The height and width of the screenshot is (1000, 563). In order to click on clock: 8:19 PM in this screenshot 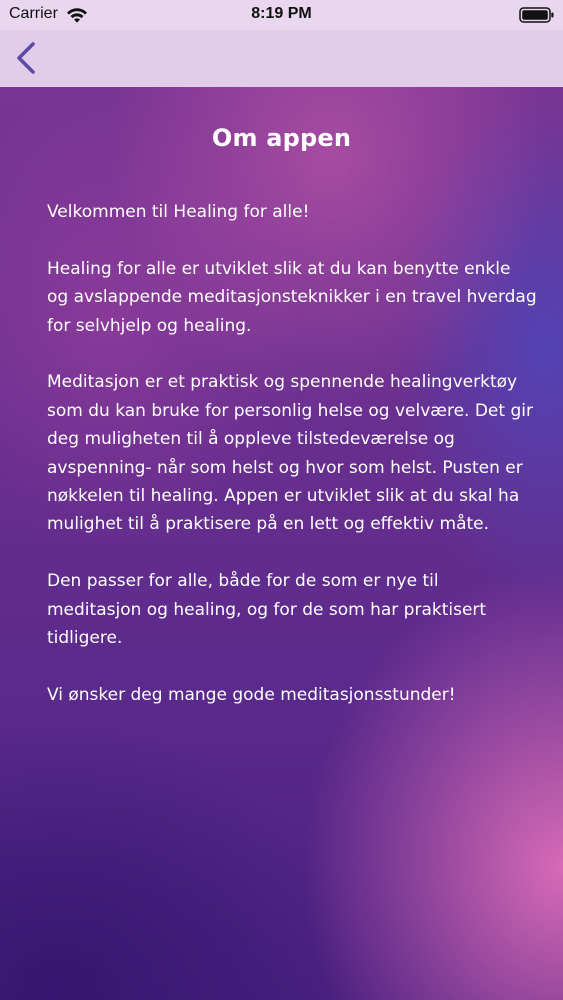, I will do `click(281, 13)`.